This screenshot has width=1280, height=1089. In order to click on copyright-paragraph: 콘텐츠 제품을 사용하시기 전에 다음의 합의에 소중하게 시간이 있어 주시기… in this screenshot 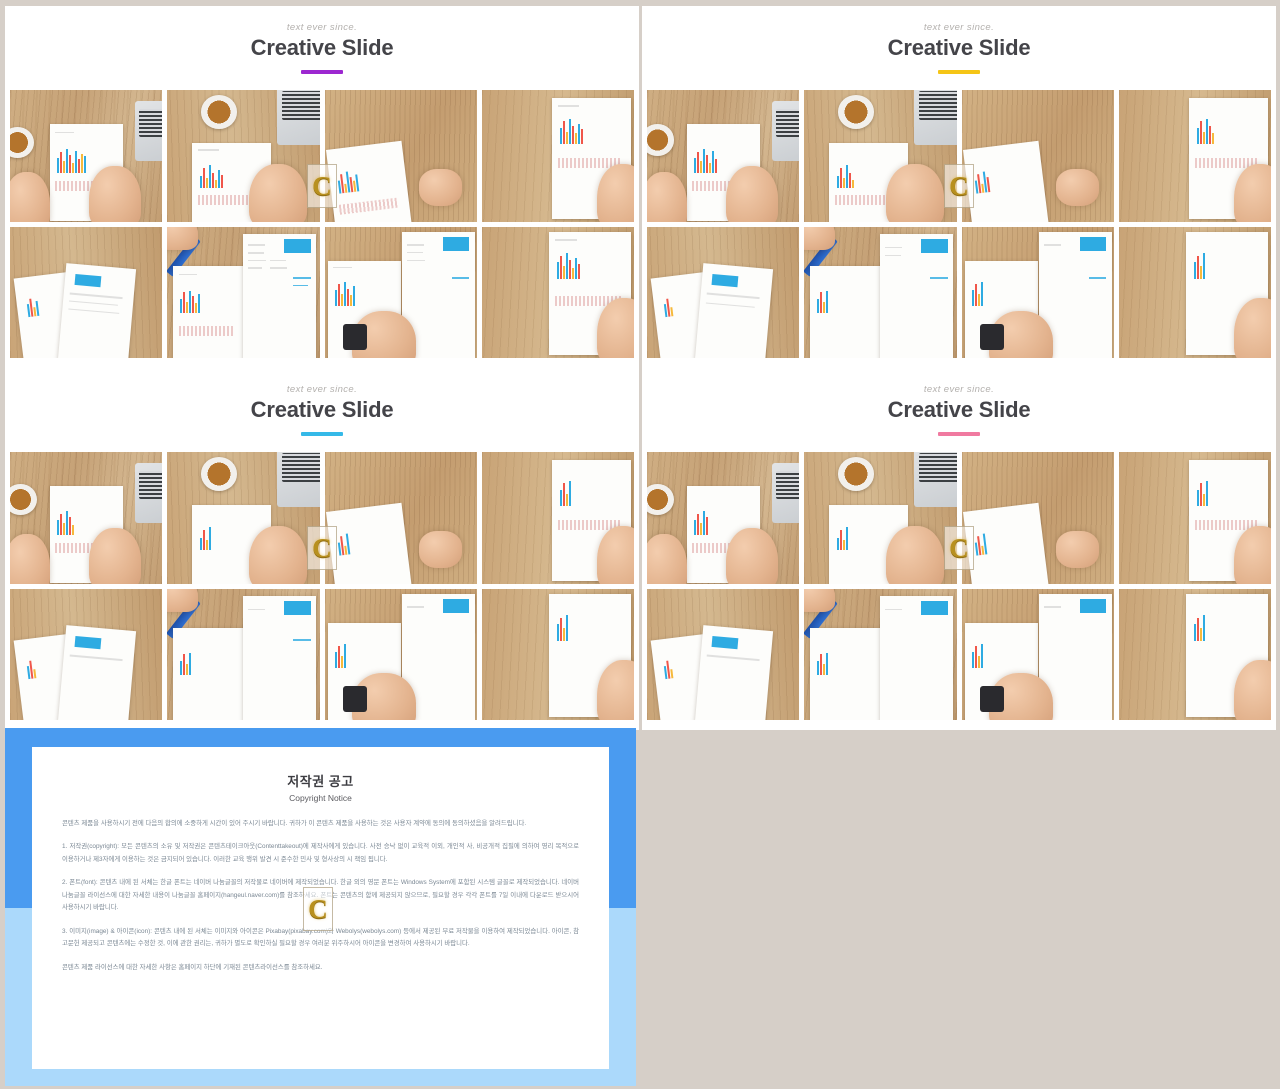, I will do `click(294, 823)`.